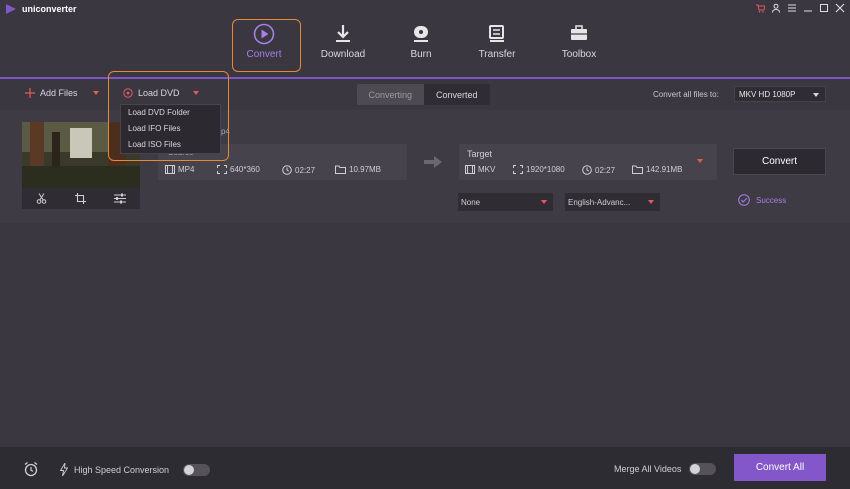 The height and width of the screenshot is (489, 850). What do you see at coordinates (840, 8) in the screenshot?
I see `close-icon` at bounding box center [840, 8].